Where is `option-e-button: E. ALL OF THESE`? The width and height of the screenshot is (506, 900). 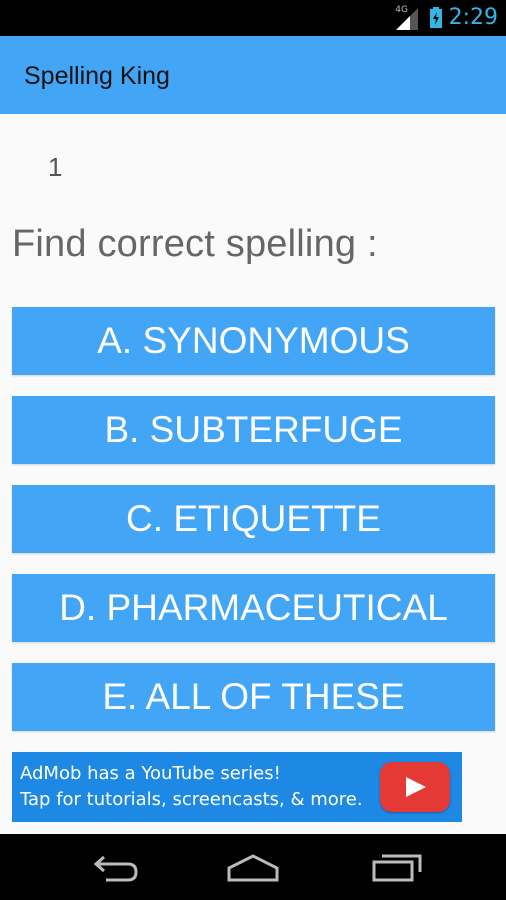
option-e-button: E. ALL OF THESE is located at coordinates (253, 697).